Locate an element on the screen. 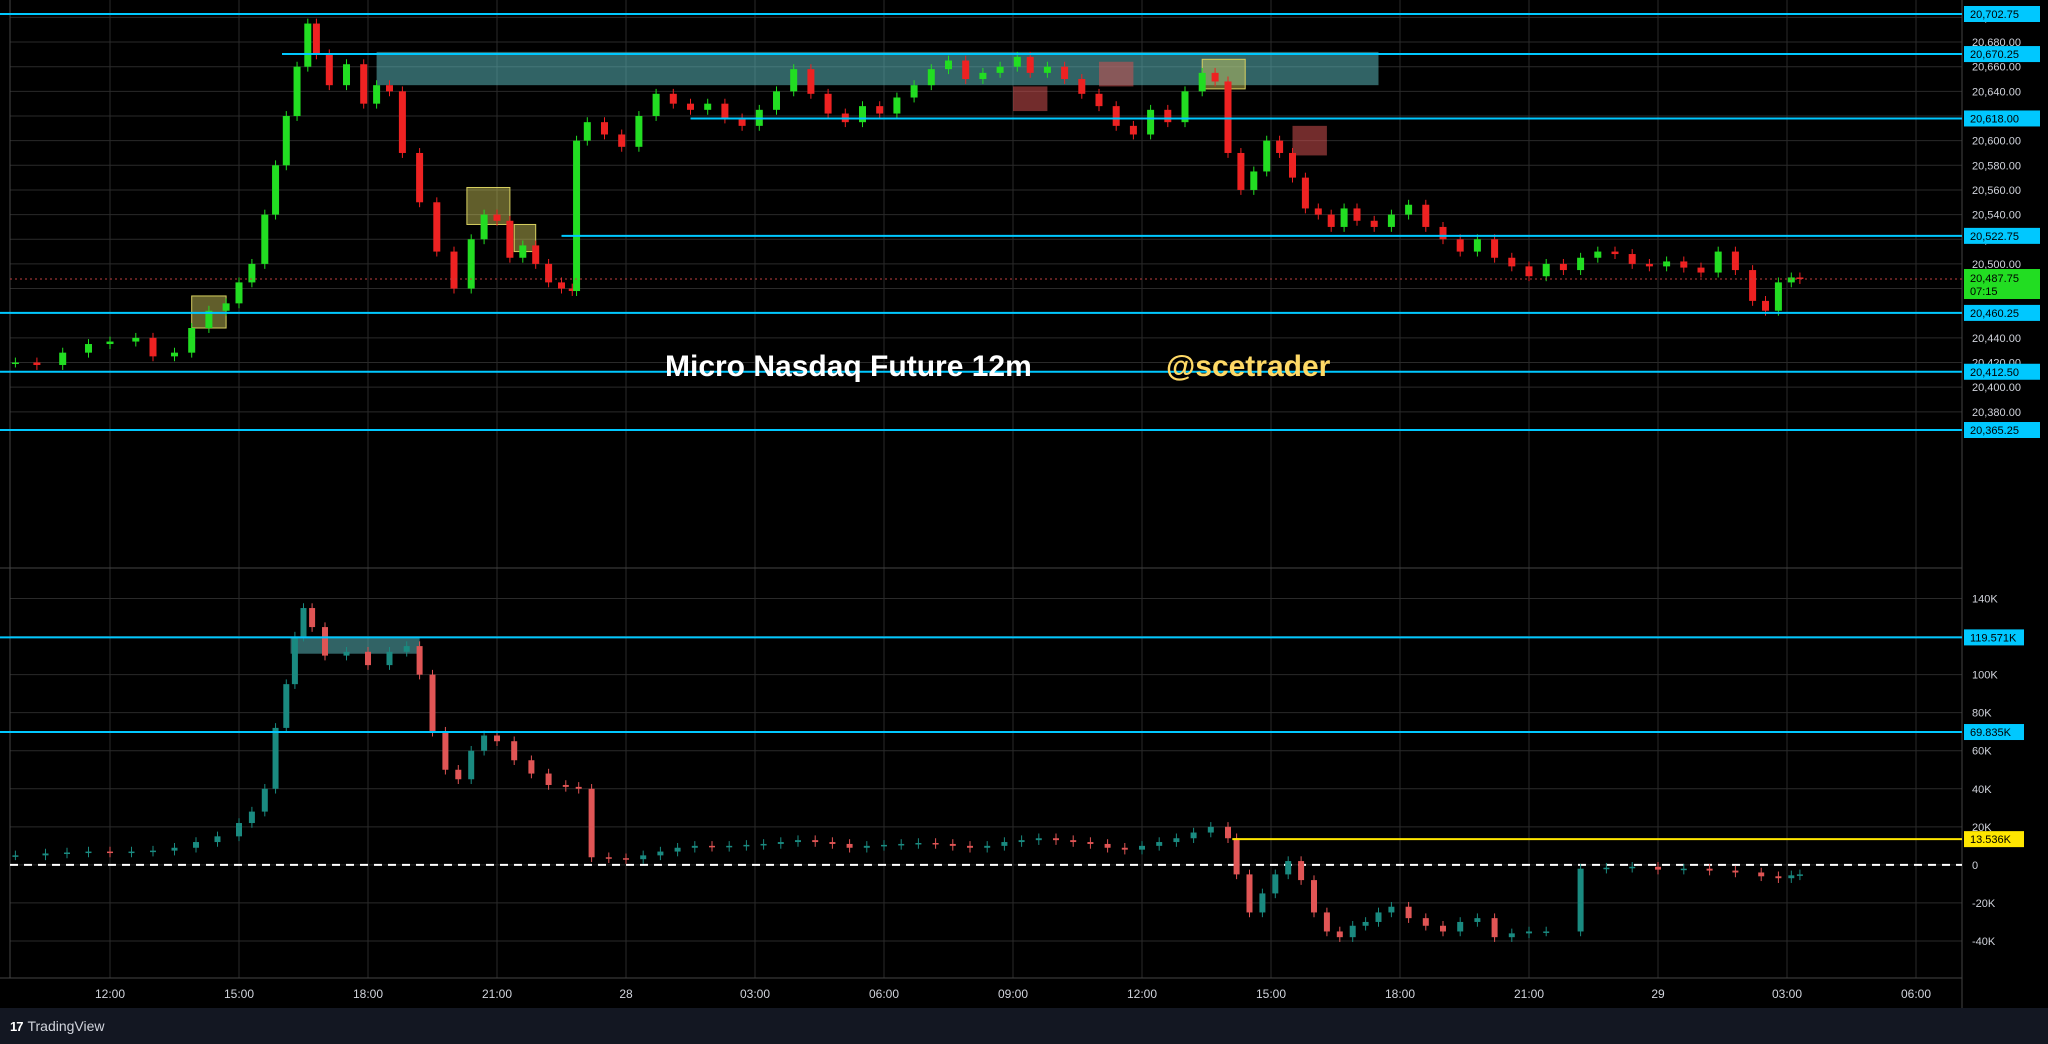  x-axis-tick-label: 21:00 is located at coordinates (1529, 994).